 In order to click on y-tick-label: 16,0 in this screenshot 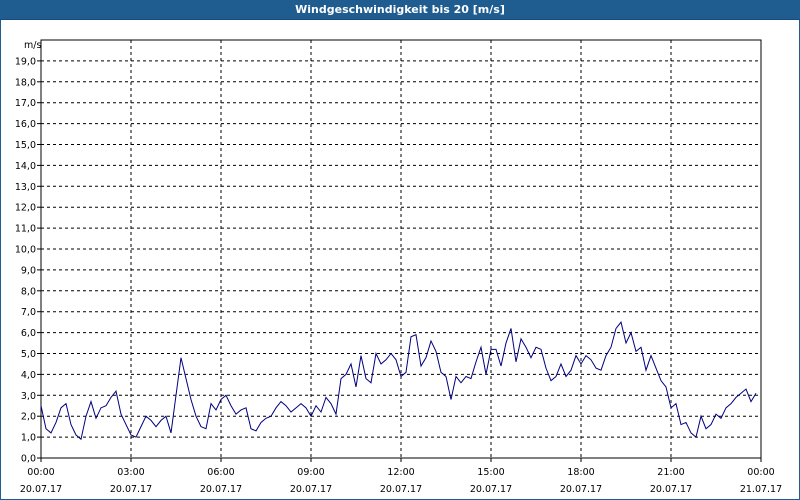, I will do `click(25, 124)`.